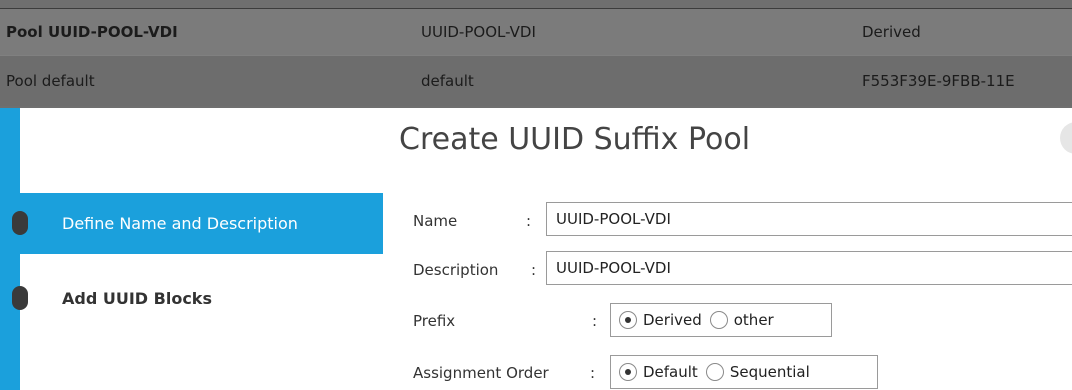 This screenshot has height=390, width=1072. I want to click on prefix-radio-group: Derived other, so click(721, 320).